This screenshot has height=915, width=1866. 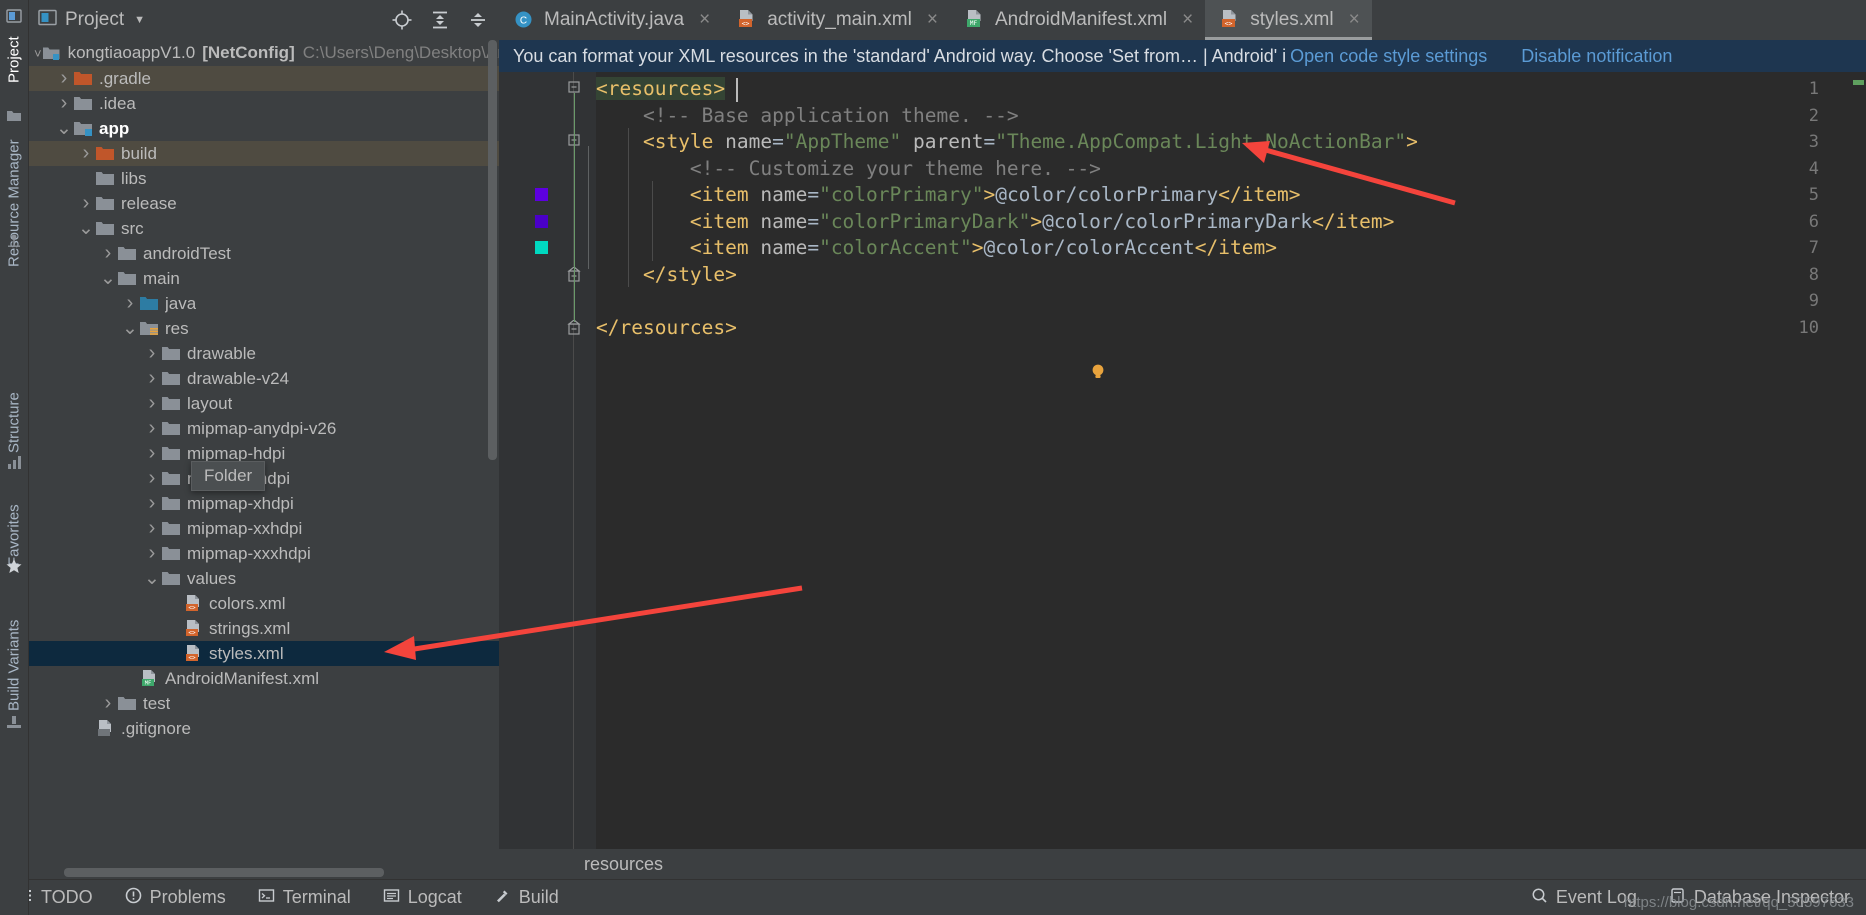 What do you see at coordinates (263, 528) in the screenshot?
I see `tree-row-mipmap-xxhdpi: › mipmap-xxhdpi` at bounding box center [263, 528].